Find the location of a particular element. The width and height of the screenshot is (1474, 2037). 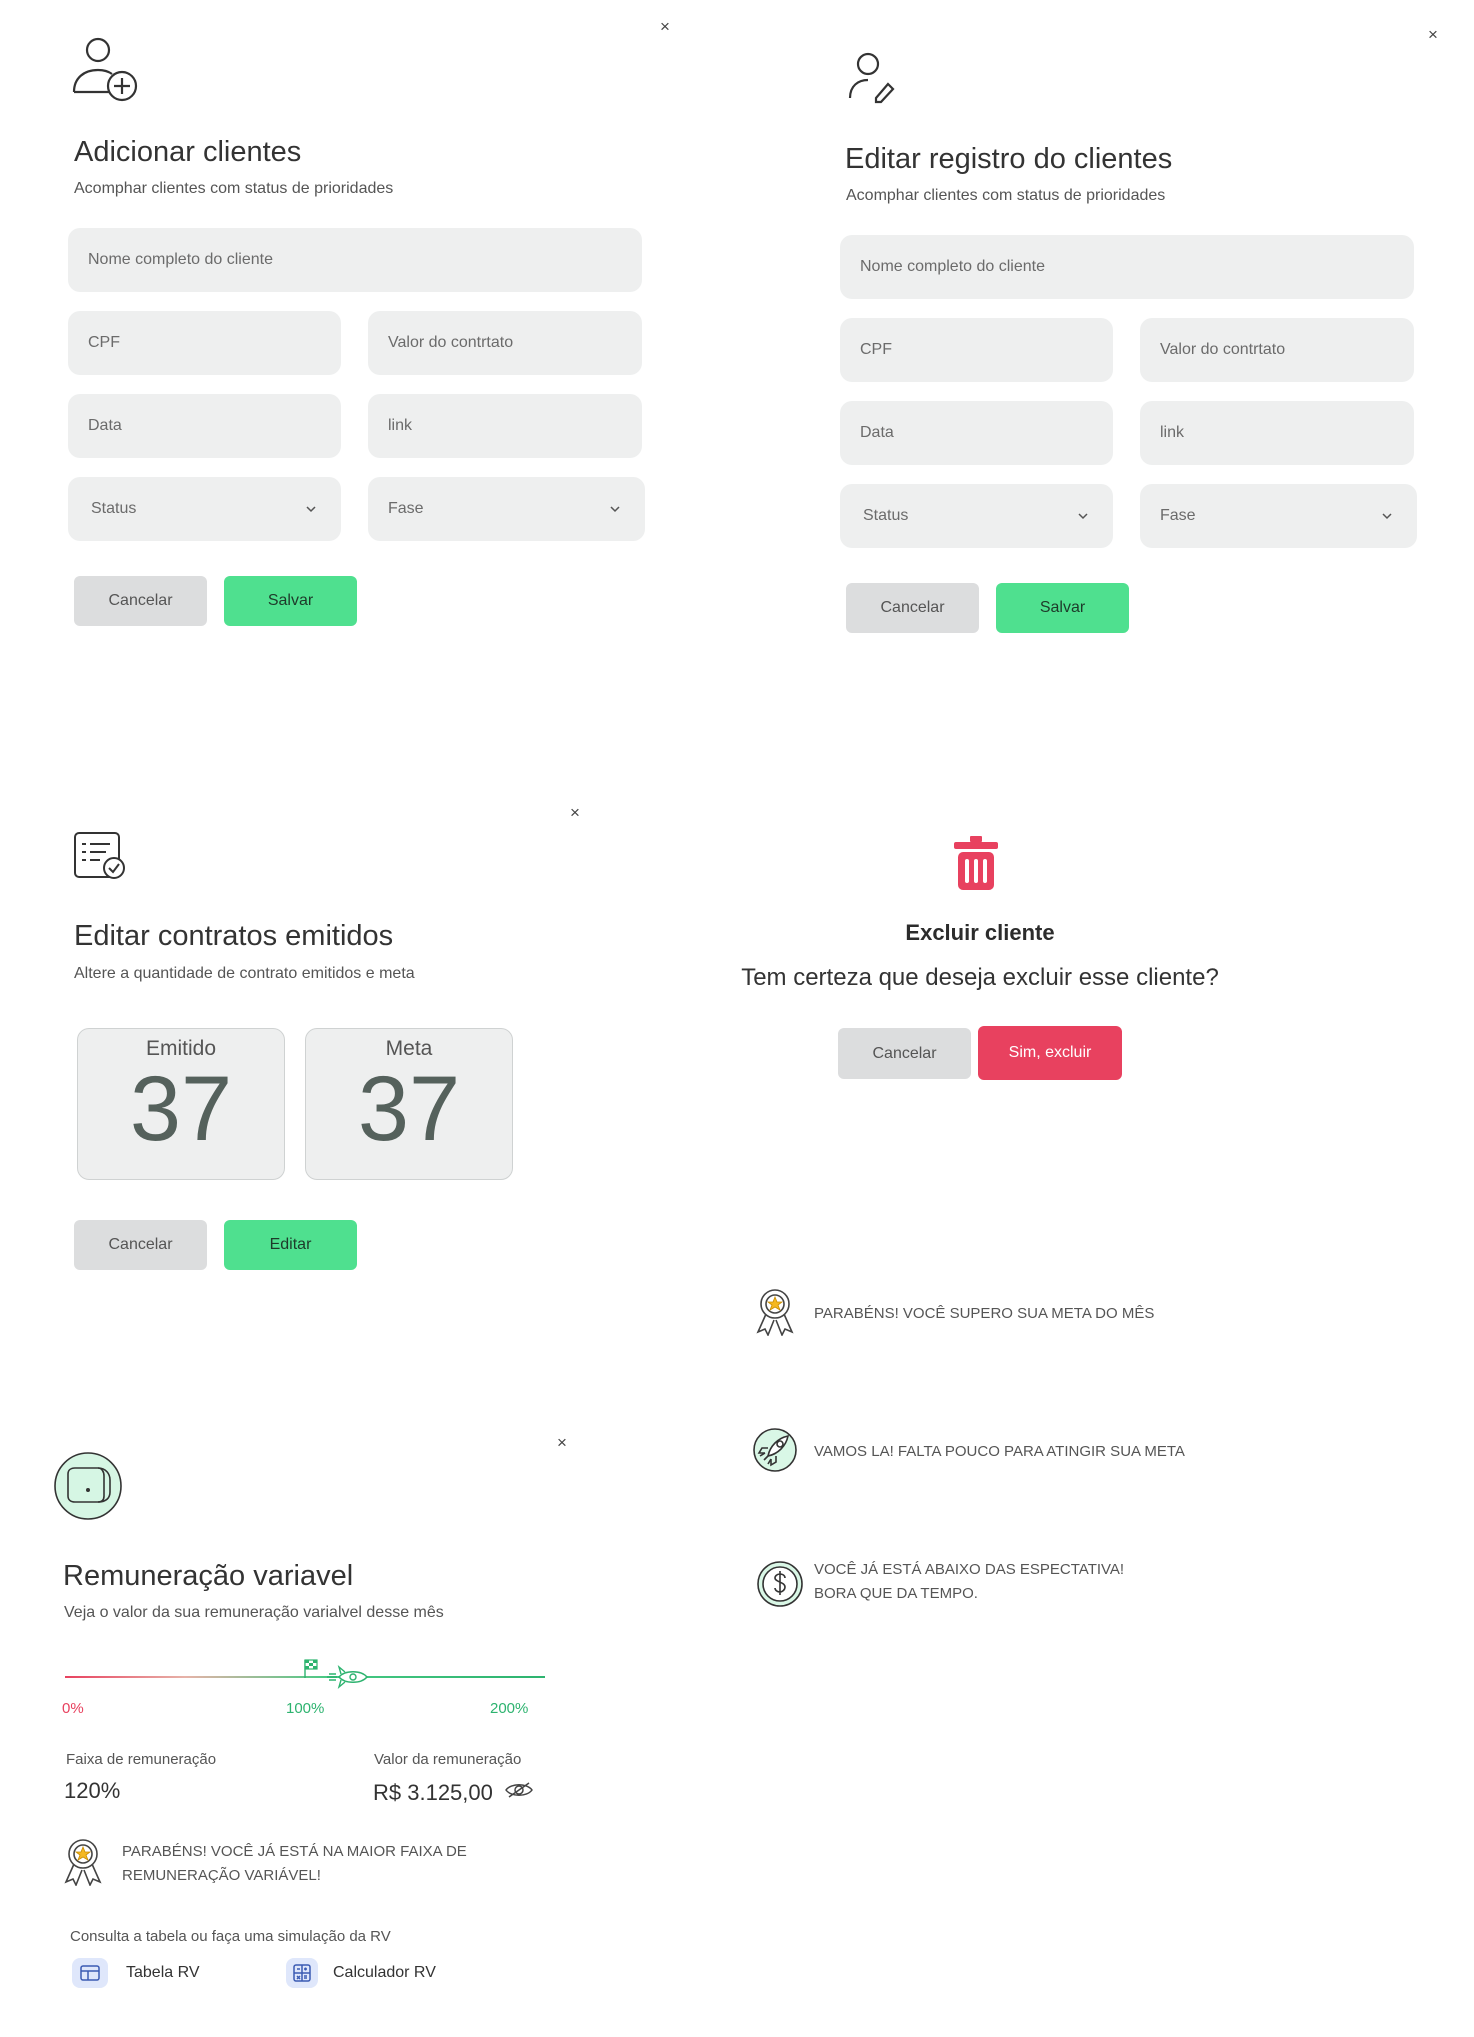

progress-mid-label: 100% is located at coordinates (305, 1708).